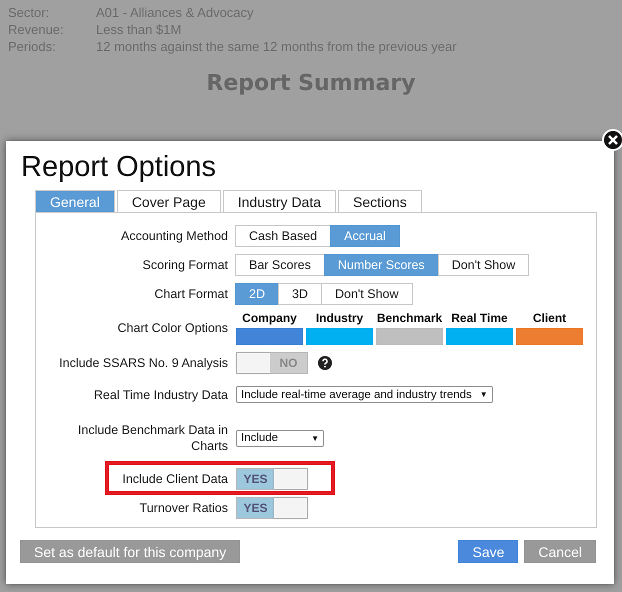  What do you see at coordinates (174, 236) in the screenshot?
I see `setting-label: Accounting Method` at bounding box center [174, 236].